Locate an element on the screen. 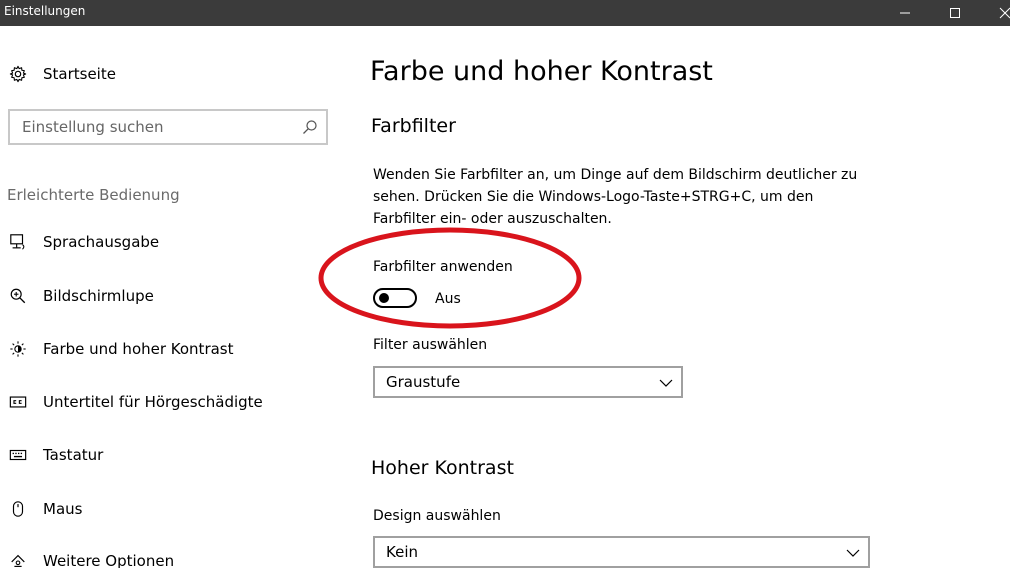  sidebar-item-narrator: Sprachausgabe is located at coordinates (168, 242).